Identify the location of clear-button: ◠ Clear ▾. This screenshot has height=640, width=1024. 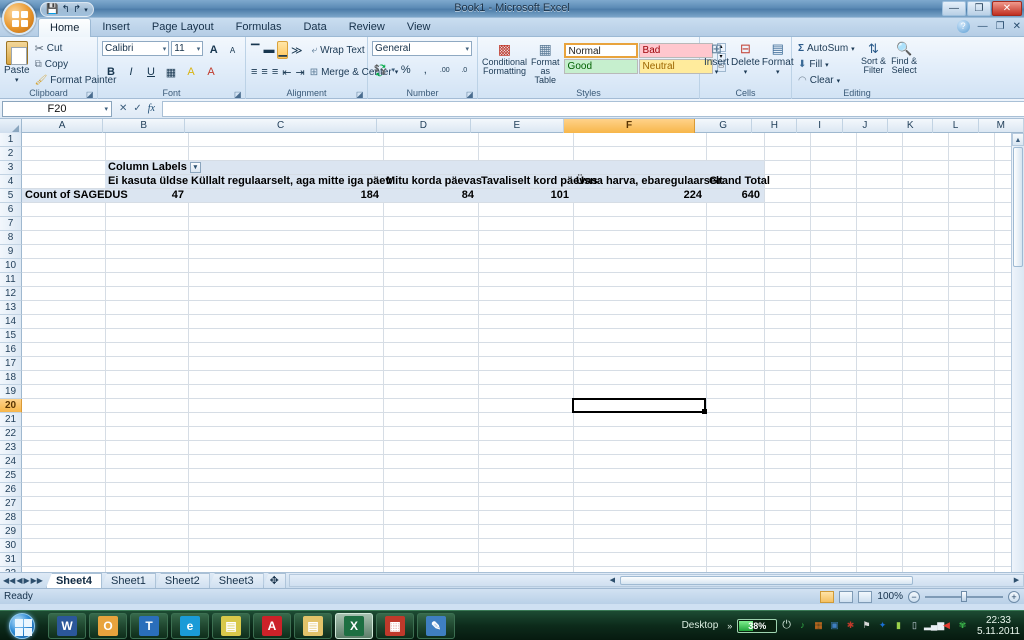
(826, 80).